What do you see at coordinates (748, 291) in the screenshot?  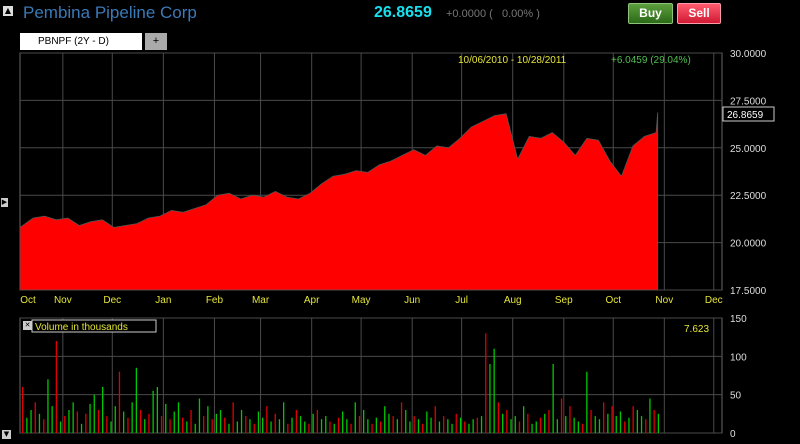 I see `price-y-tick-label: 17.5000` at bounding box center [748, 291].